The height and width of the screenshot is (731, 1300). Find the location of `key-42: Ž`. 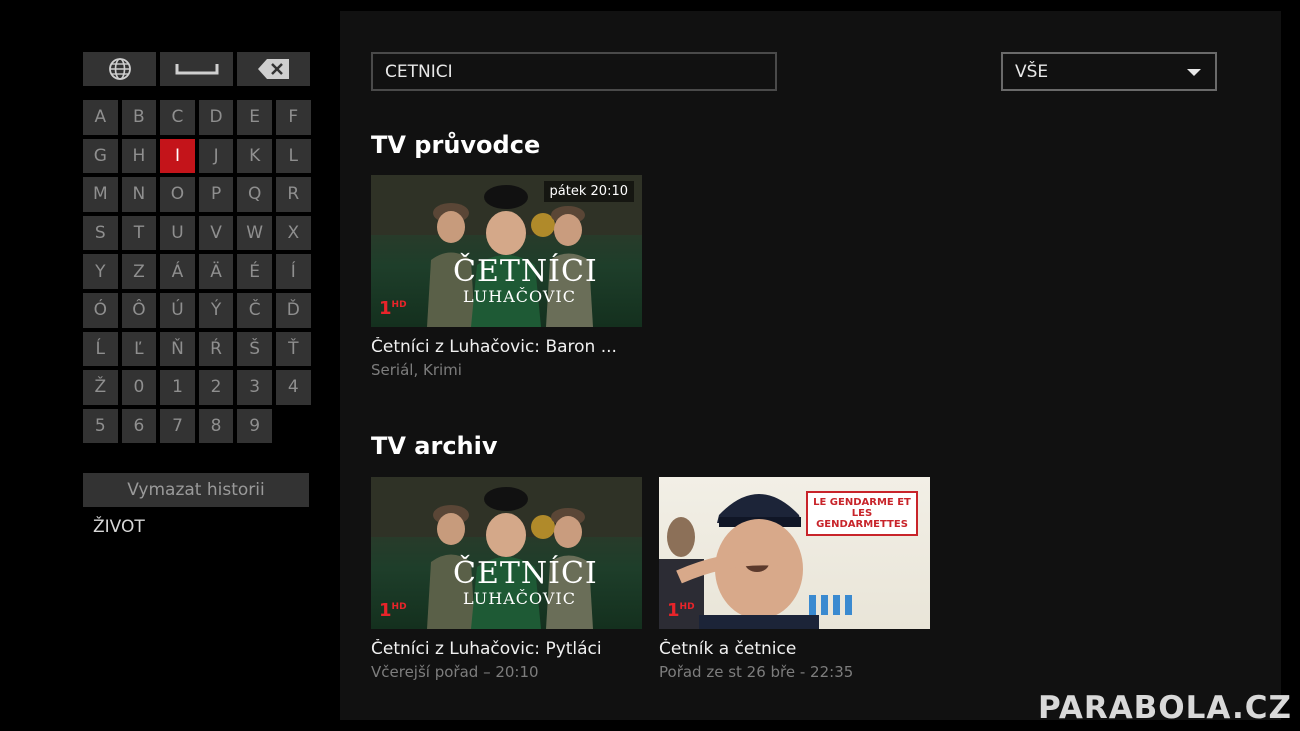

key-42: Ž is located at coordinates (100, 387).